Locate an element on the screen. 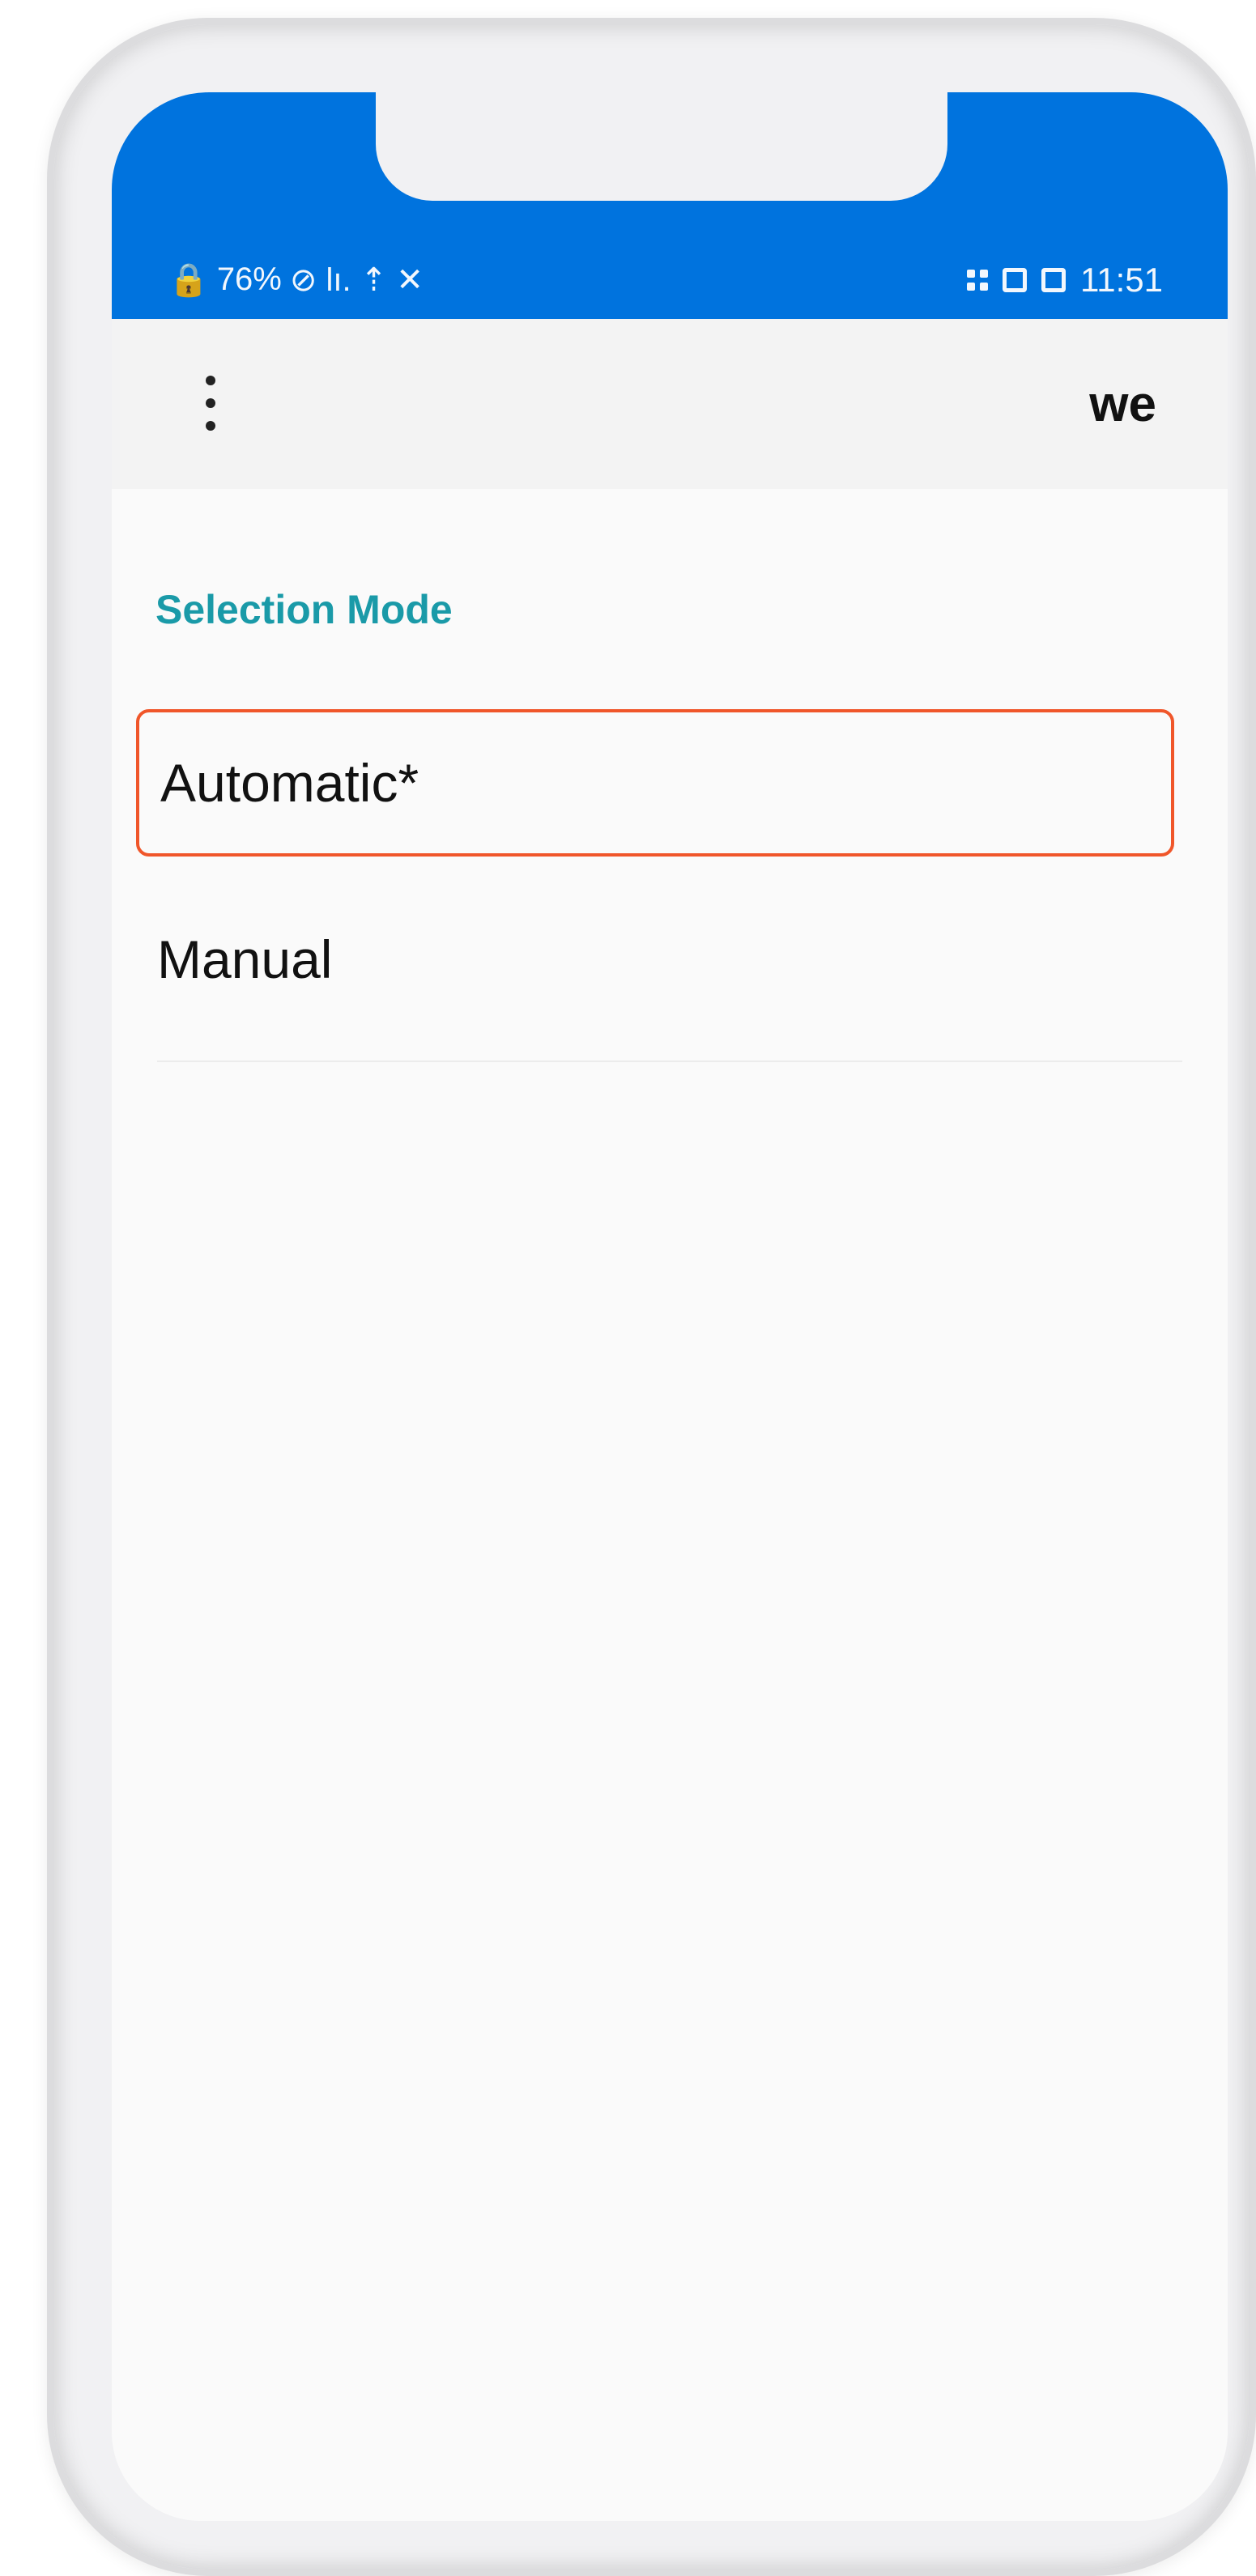 This screenshot has height=2576, width=1256. grid-dots-icon is located at coordinates (977, 280).